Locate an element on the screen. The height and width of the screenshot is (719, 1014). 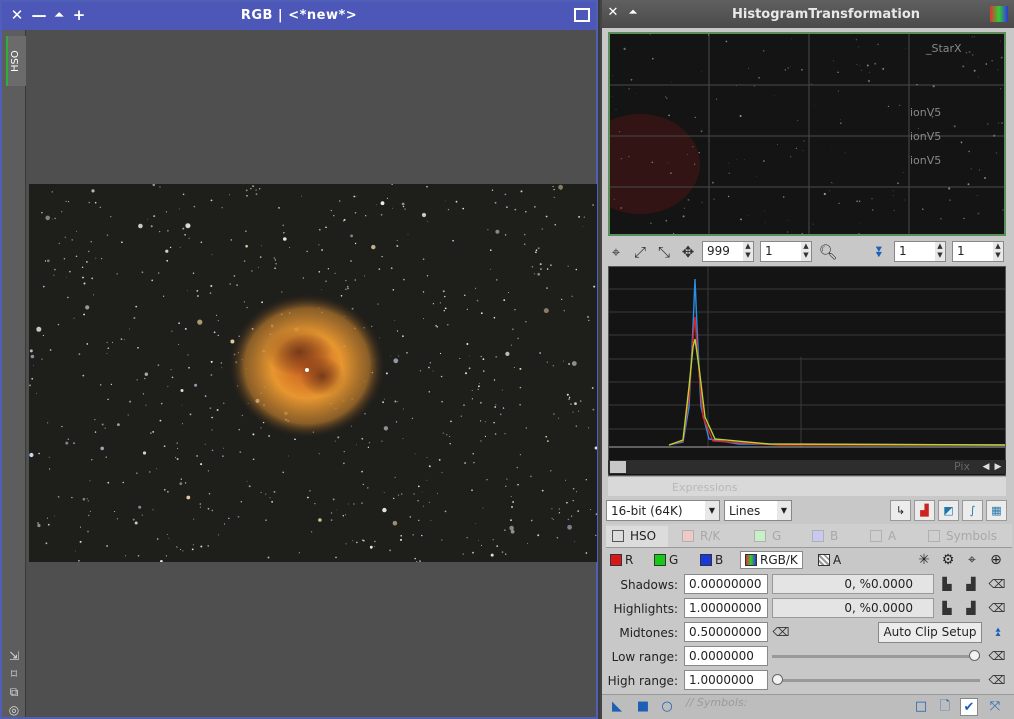
zoom-y-spinner: 1 ▲ ▼ is located at coordinates (786, 251).